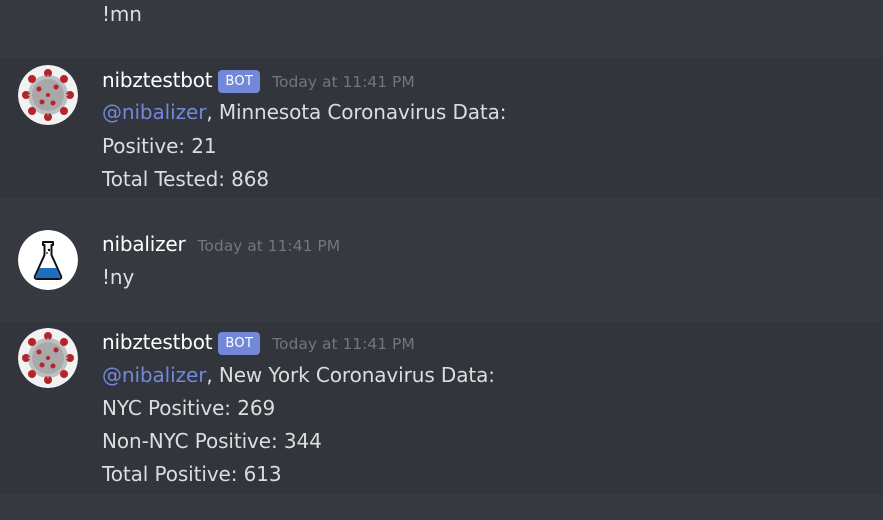 The image size is (883, 520). What do you see at coordinates (212, 441) in the screenshot?
I see `message-text: Non-NYC Positive: 344` at bounding box center [212, 441].